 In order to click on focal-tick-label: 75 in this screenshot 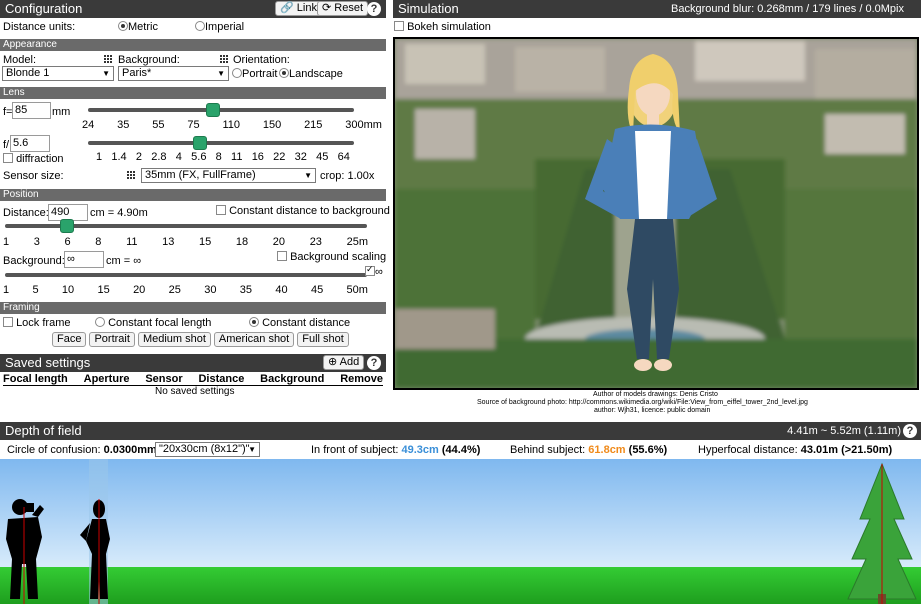, I will do `click(193, 125)`.